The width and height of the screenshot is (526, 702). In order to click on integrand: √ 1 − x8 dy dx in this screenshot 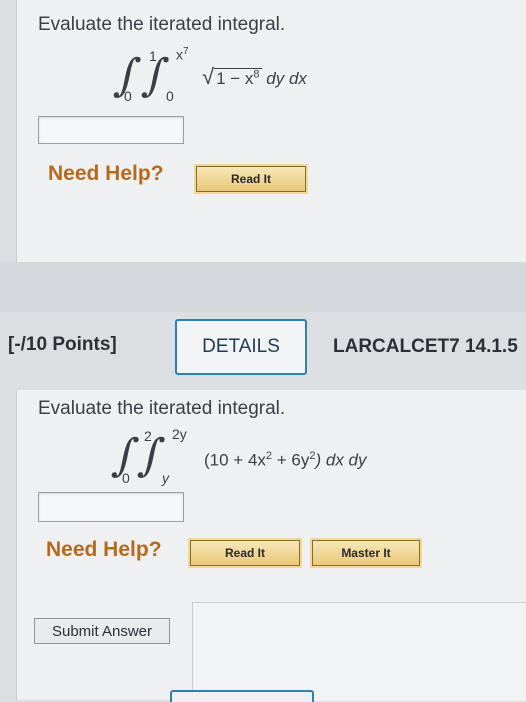, I will do `click(254, 76)`.